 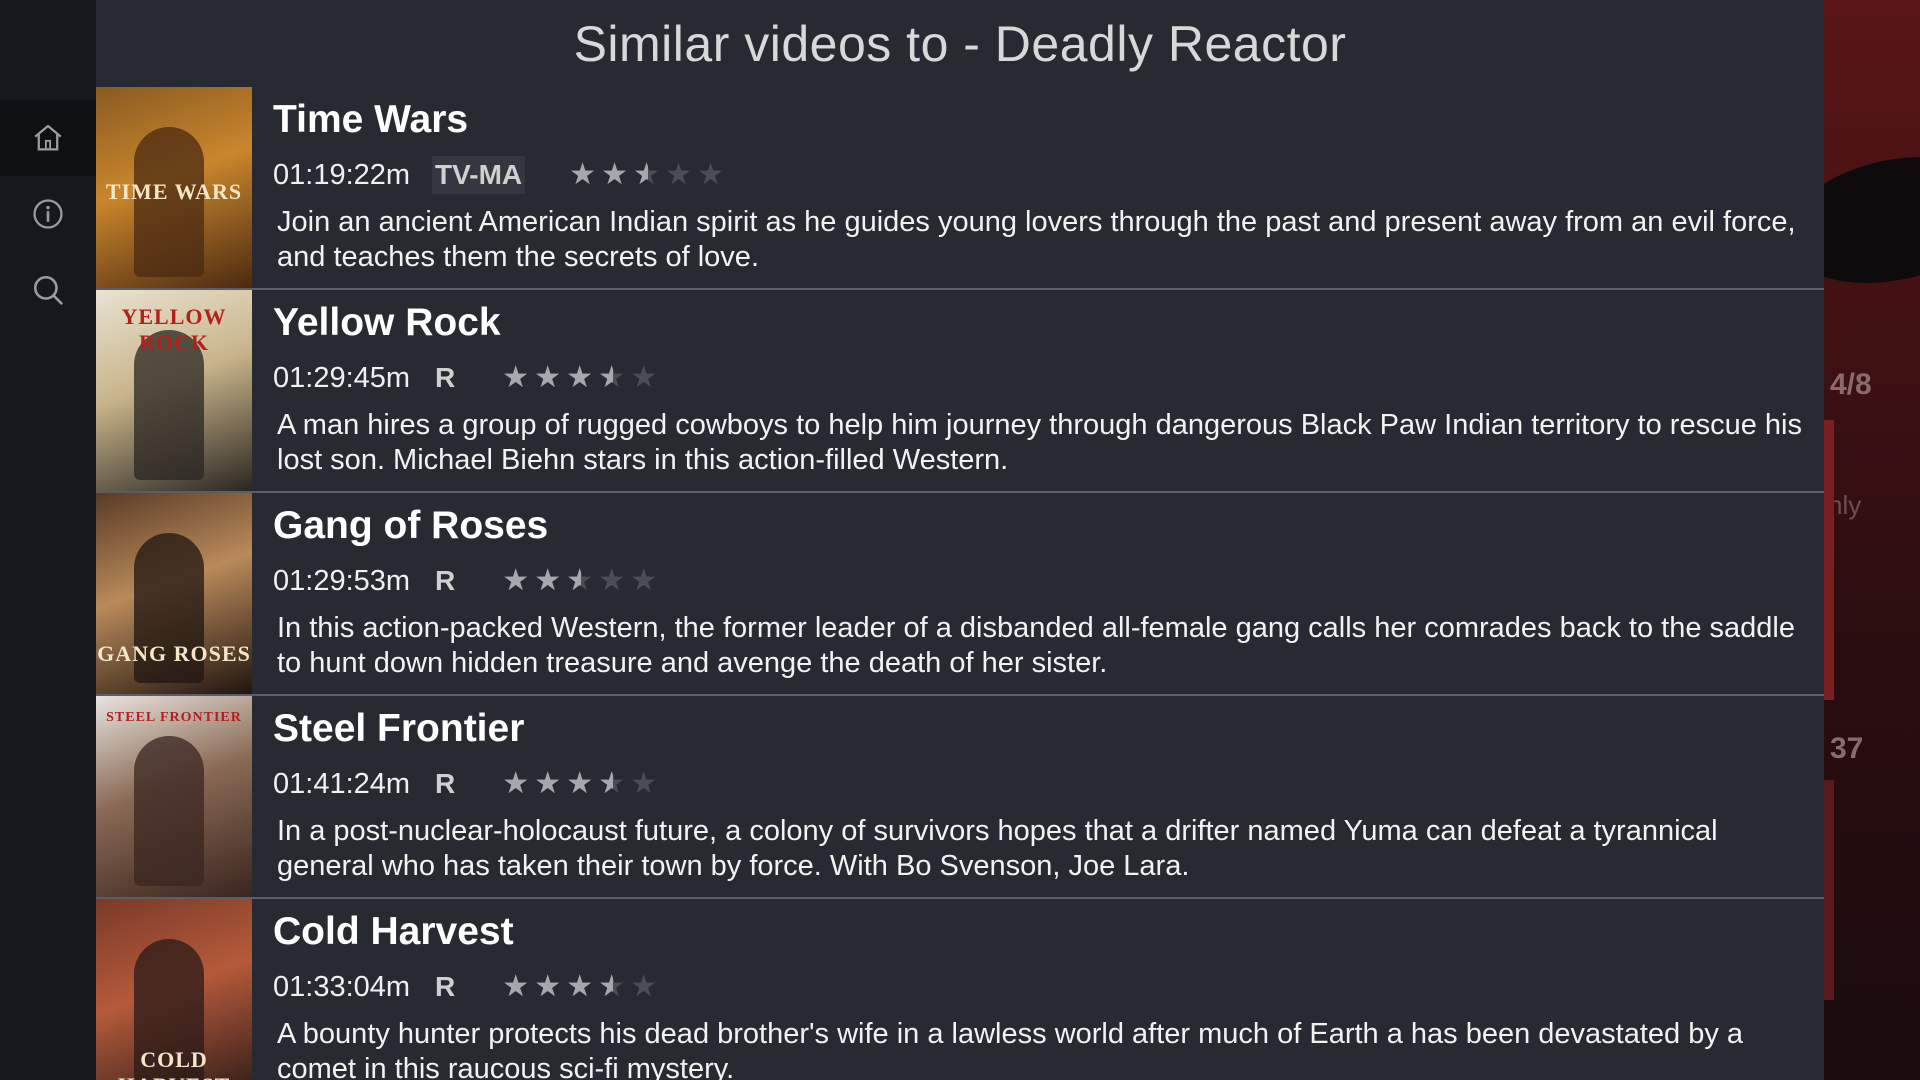 What do you see at coordinates (174, 653) in the screenshot?
I see `poster-title: GANG ROSES` at bounding box center [174, 653].